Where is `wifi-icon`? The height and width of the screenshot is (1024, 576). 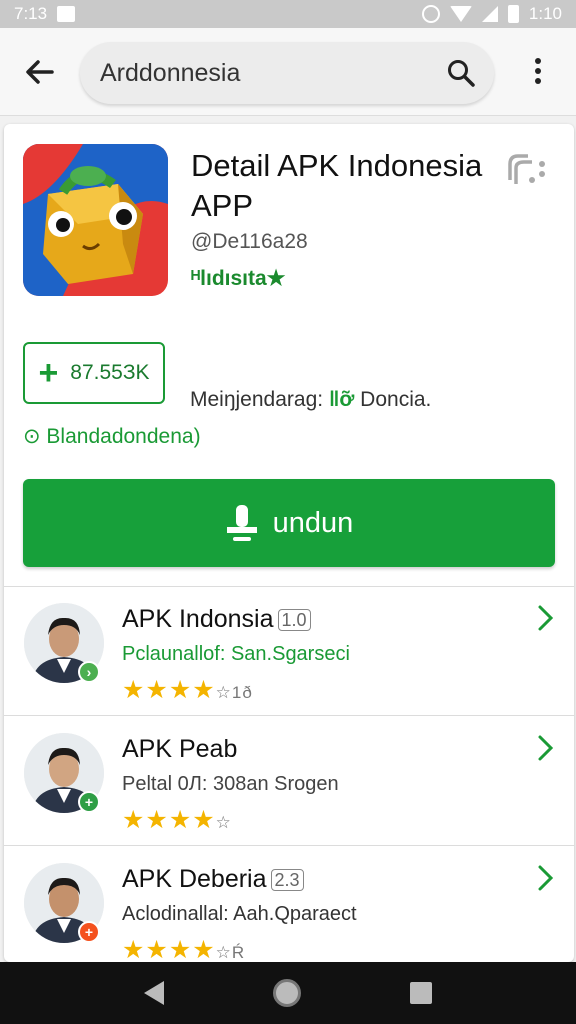 wifi-icon is located at coordinates (460, 14).